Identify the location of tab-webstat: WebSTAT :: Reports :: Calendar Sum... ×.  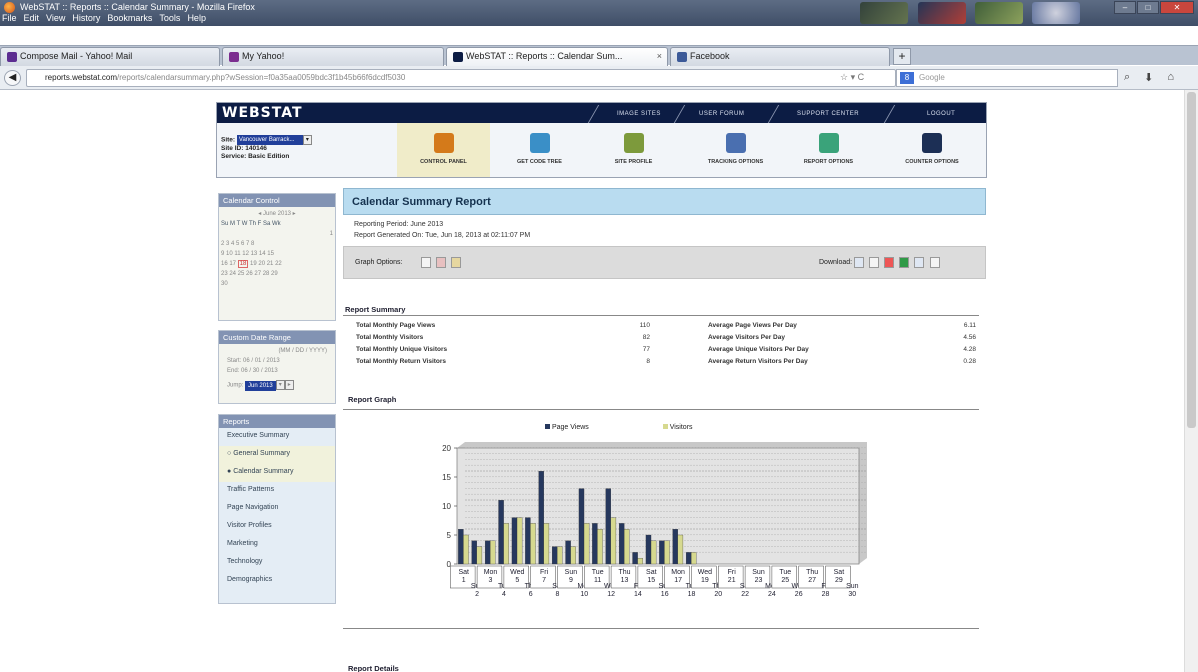
(557, 56).